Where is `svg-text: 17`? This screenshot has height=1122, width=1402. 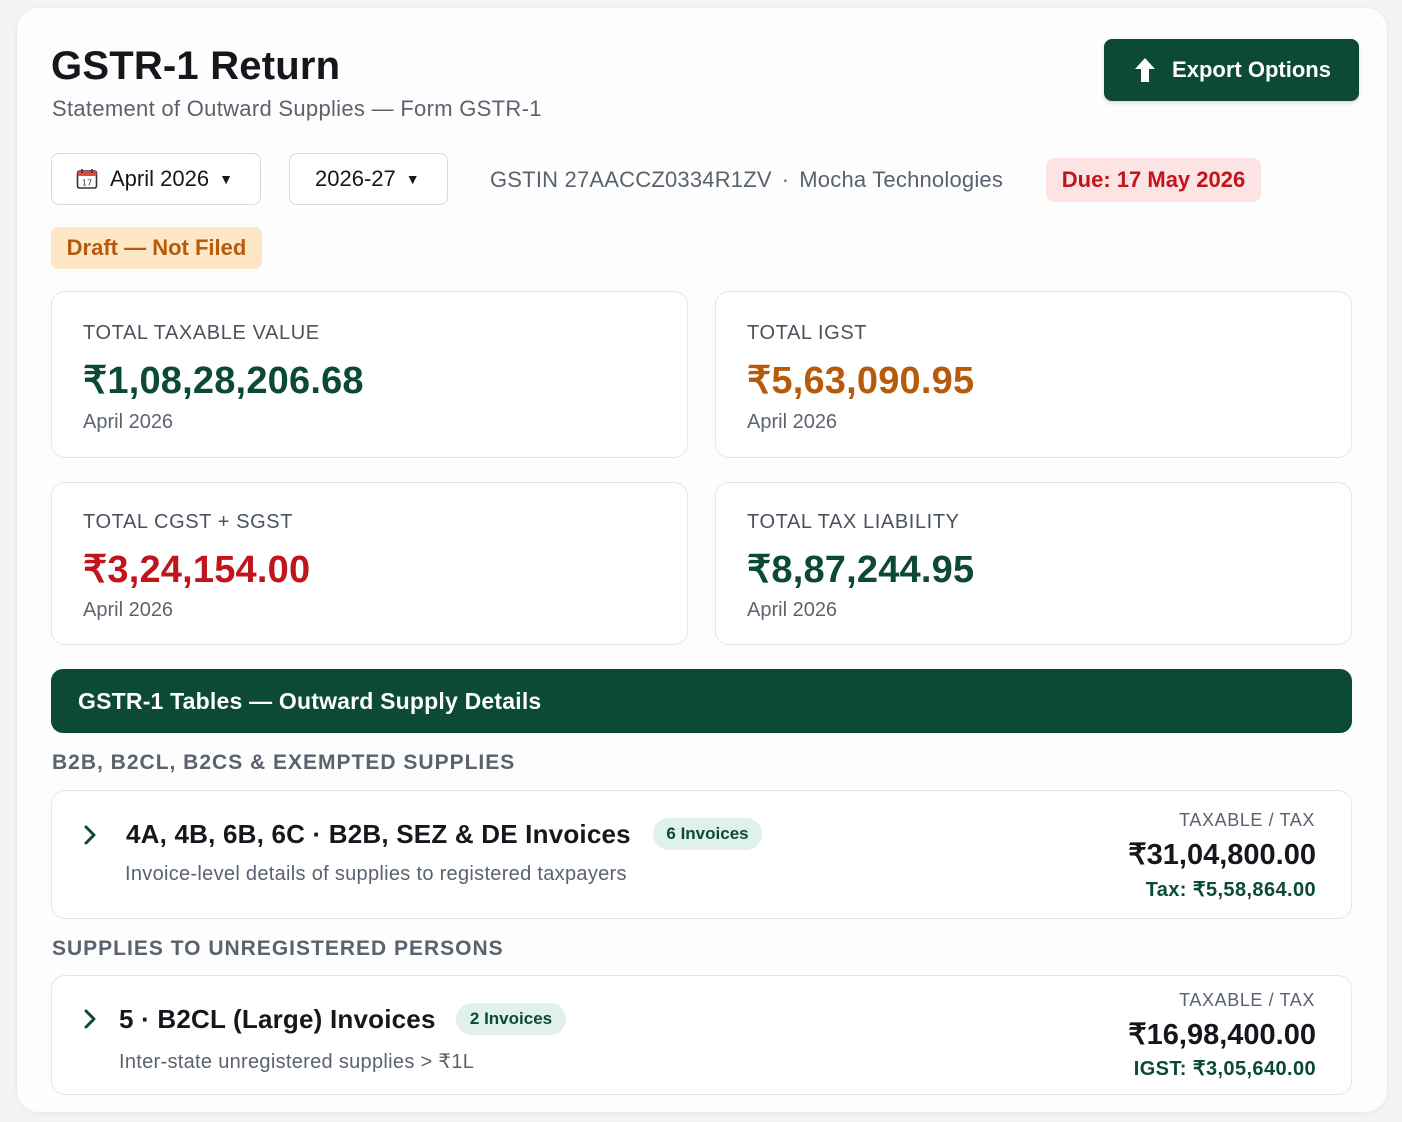 svg-text: 17 is located at coordinates (87, 183).